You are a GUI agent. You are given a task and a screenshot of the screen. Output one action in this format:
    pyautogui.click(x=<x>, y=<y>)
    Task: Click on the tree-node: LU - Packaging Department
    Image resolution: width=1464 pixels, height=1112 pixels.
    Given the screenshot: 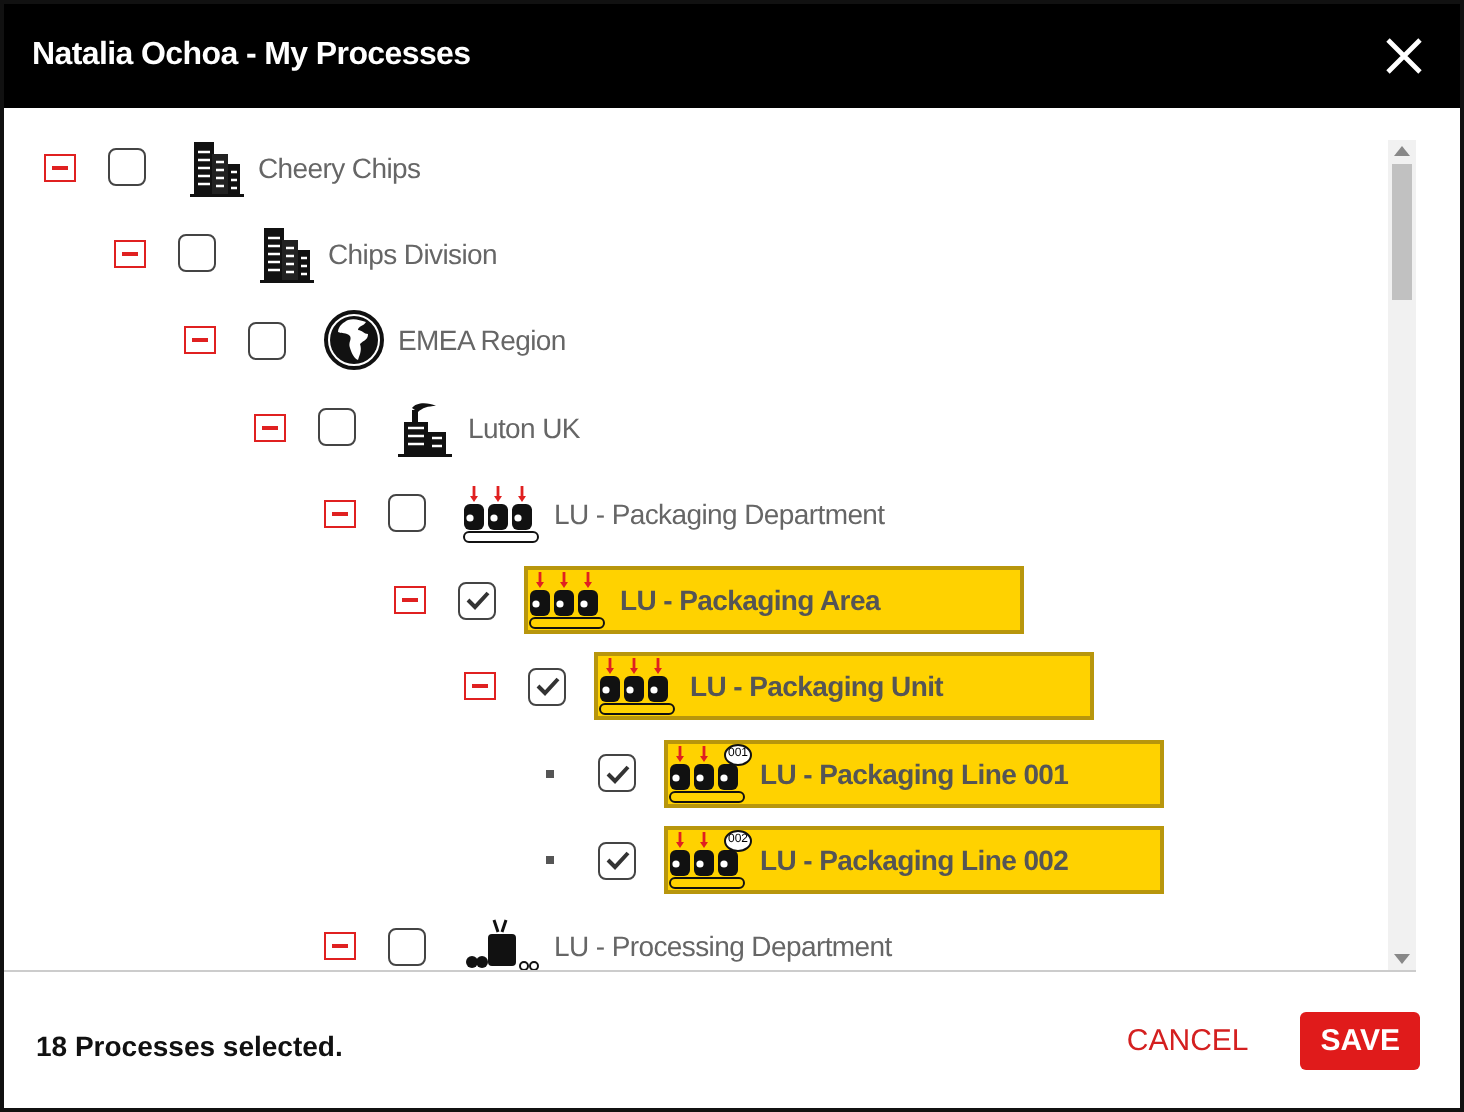 What is the action you would take?
    pyautogui.click(x=677, y=513)
    